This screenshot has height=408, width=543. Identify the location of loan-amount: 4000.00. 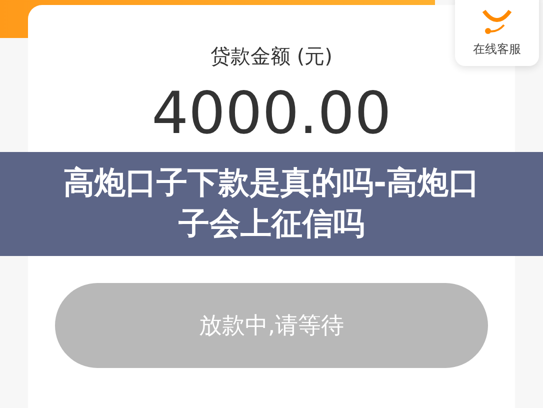
(272, 113).